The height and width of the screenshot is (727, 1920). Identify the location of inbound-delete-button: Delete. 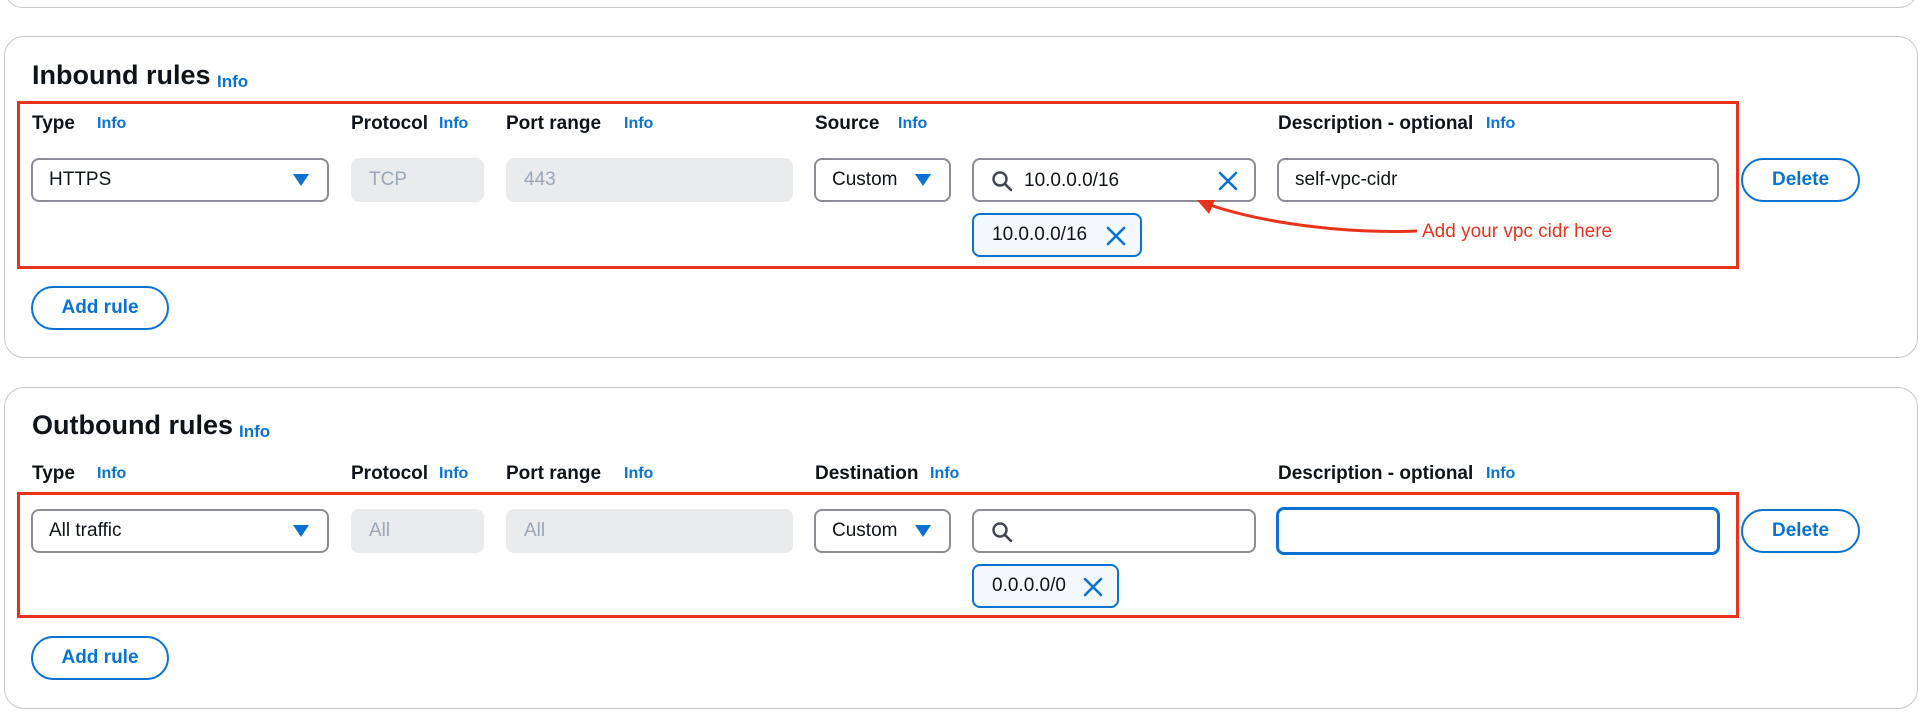
(1800, 180).